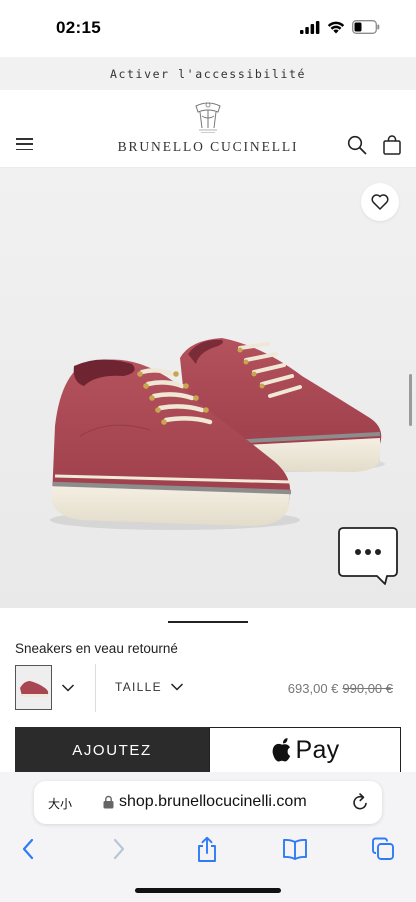 The image size is (416, 902). What do you see at coordinates (96, 648) in the screenshot?
I see `product-name: Sneakers en veau retourné` at bounding box center [96, 648].